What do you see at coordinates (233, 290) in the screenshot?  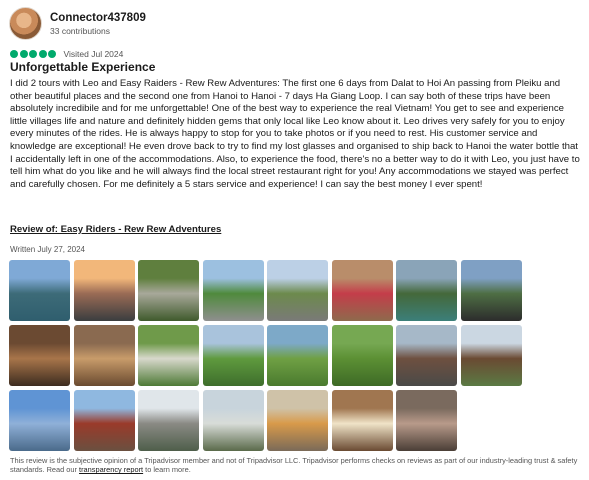 I see `review-photo-mountain-road` at bounding box center [233, 290].